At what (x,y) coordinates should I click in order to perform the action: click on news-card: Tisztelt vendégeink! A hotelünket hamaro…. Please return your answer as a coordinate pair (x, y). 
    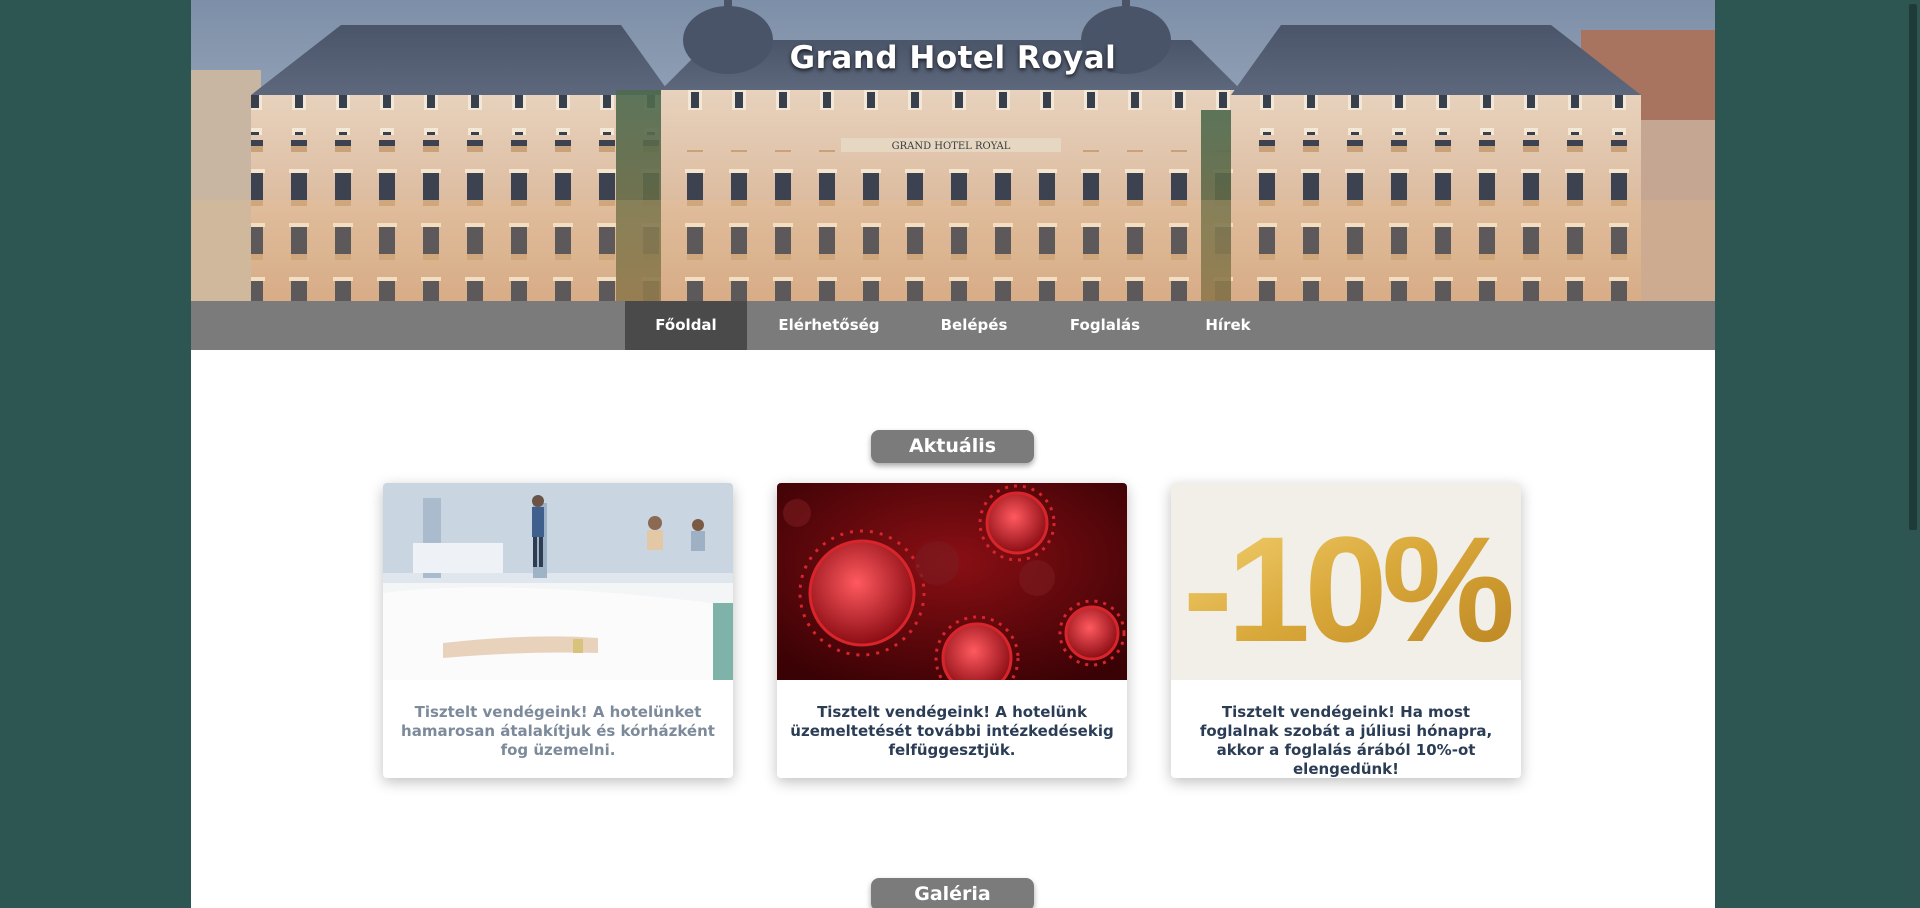
    Looking at the image, I should click on (558, 630).